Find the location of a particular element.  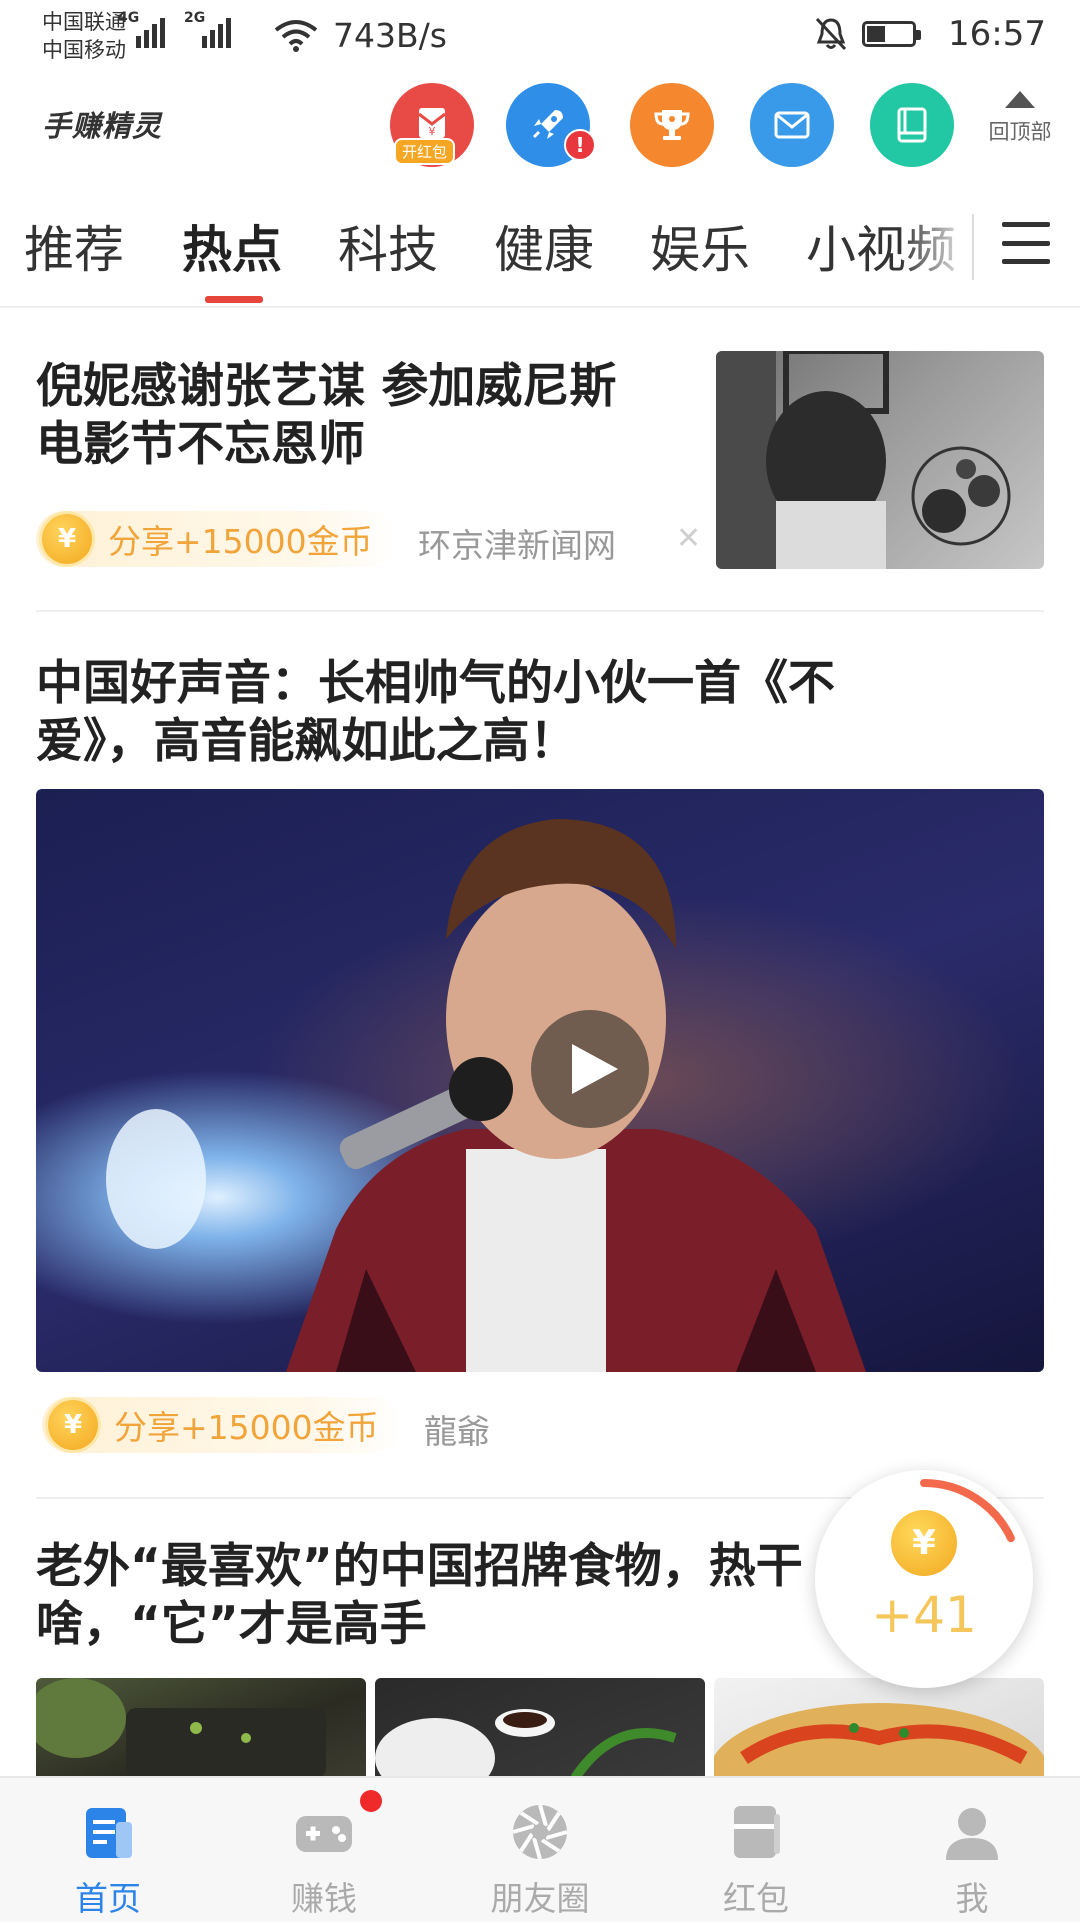

notification-dot is located at coordinates (371, 1801).